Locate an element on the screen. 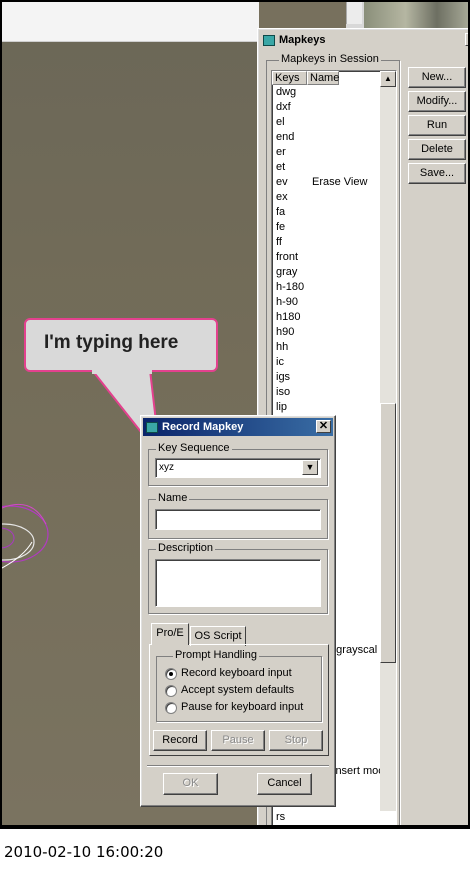 Image resolution: width=470 pixels, height=873 pixels. tab-proe: Pro/E is located at coordinates (170, 634).